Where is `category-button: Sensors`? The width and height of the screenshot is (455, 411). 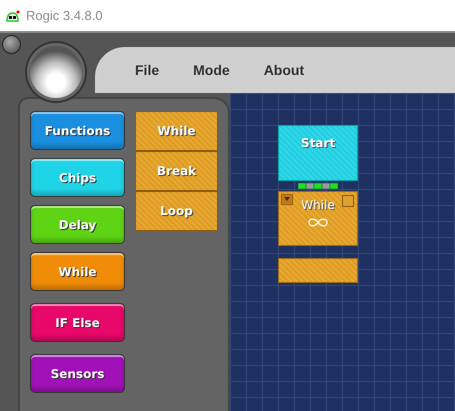
category-button: Sensors is located at coordinates (77, 373).